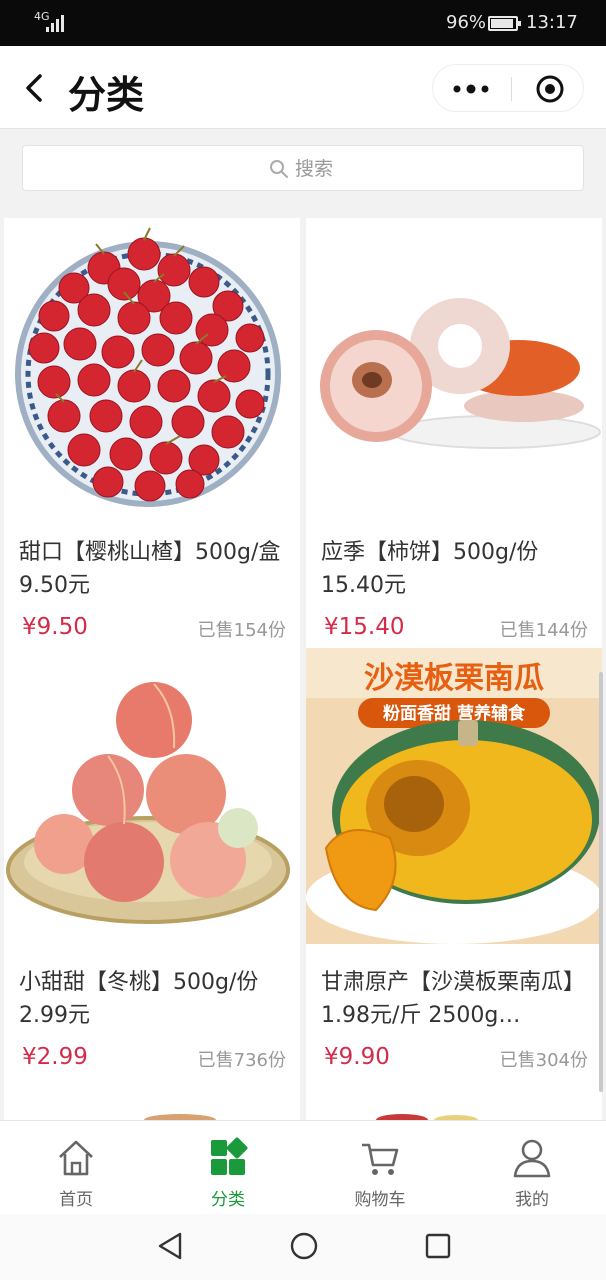 The width and height of the screenshot is (606, 1280). What do you see at coordinates (150, 569) in the screenshot?
I see `product-name: 甜口【樱桃山楂】500g/盒 9.50元` at bounding box center [150, 569].